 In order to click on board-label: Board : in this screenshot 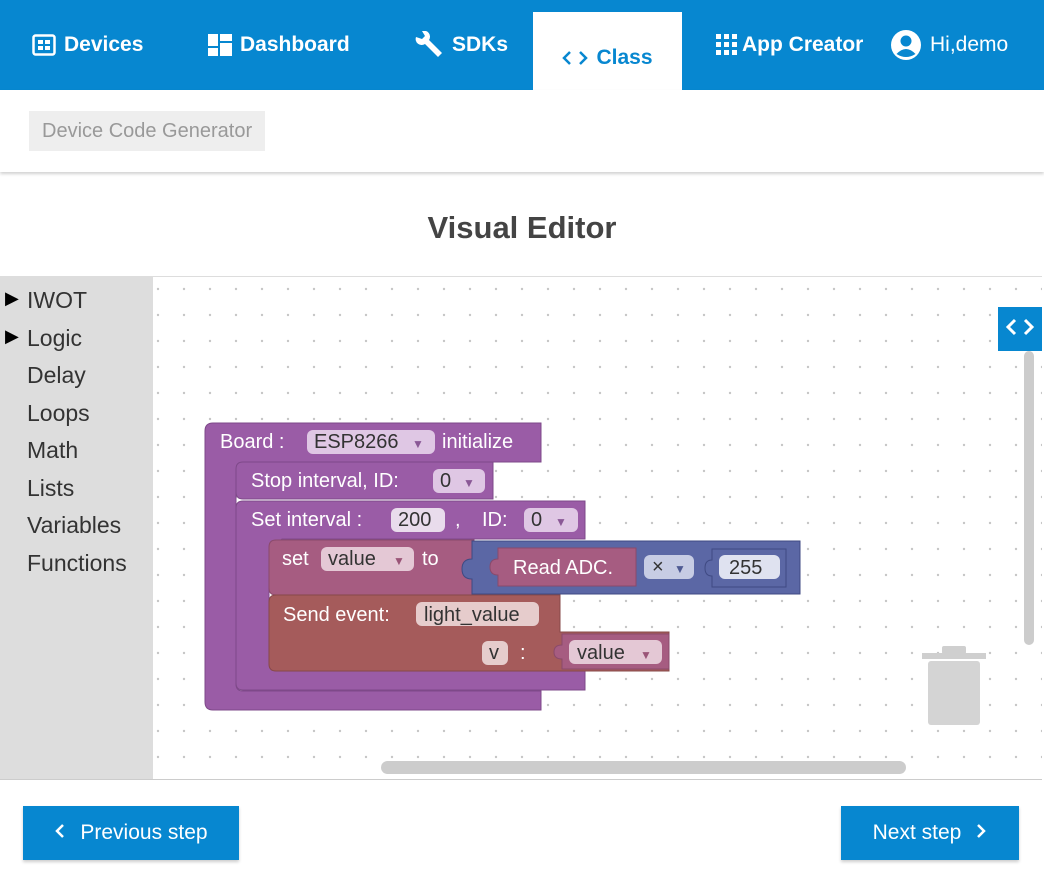, I will do `click(252, 442)`.